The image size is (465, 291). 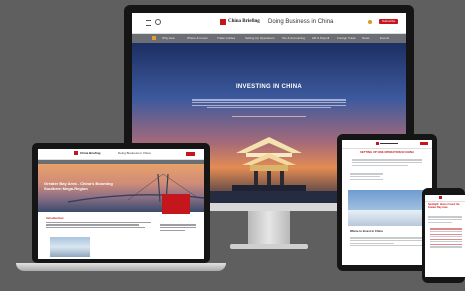 I want to click on brand-name-line, so click(x=389, y=144).